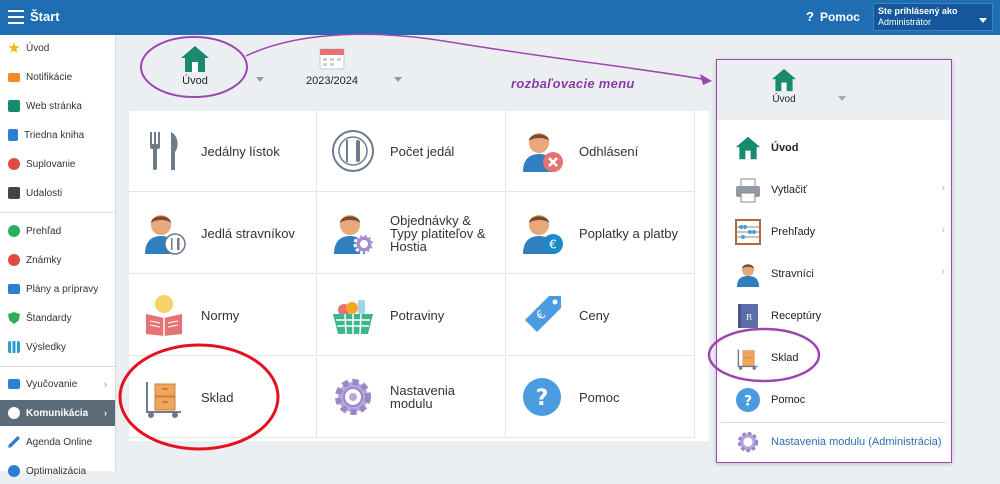 The image size is (1000, 484). I want to click on red-ellipse-sklad, so click(199, 397).